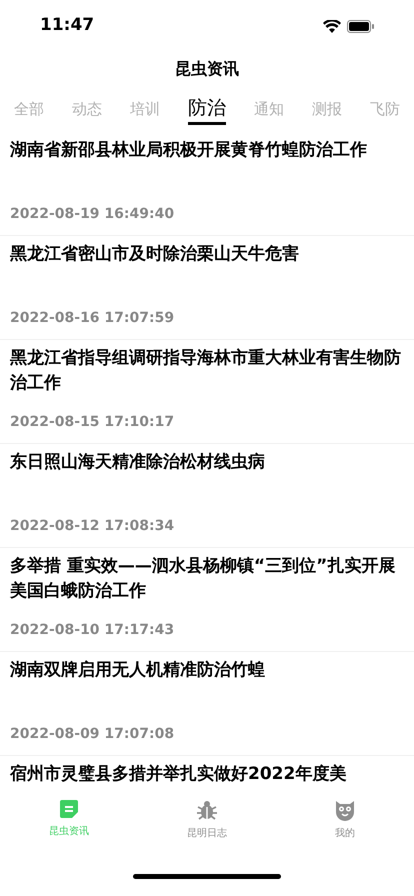 This screenshot has height=896, width=414. I want to click on bug-icon, so click(207, 810).